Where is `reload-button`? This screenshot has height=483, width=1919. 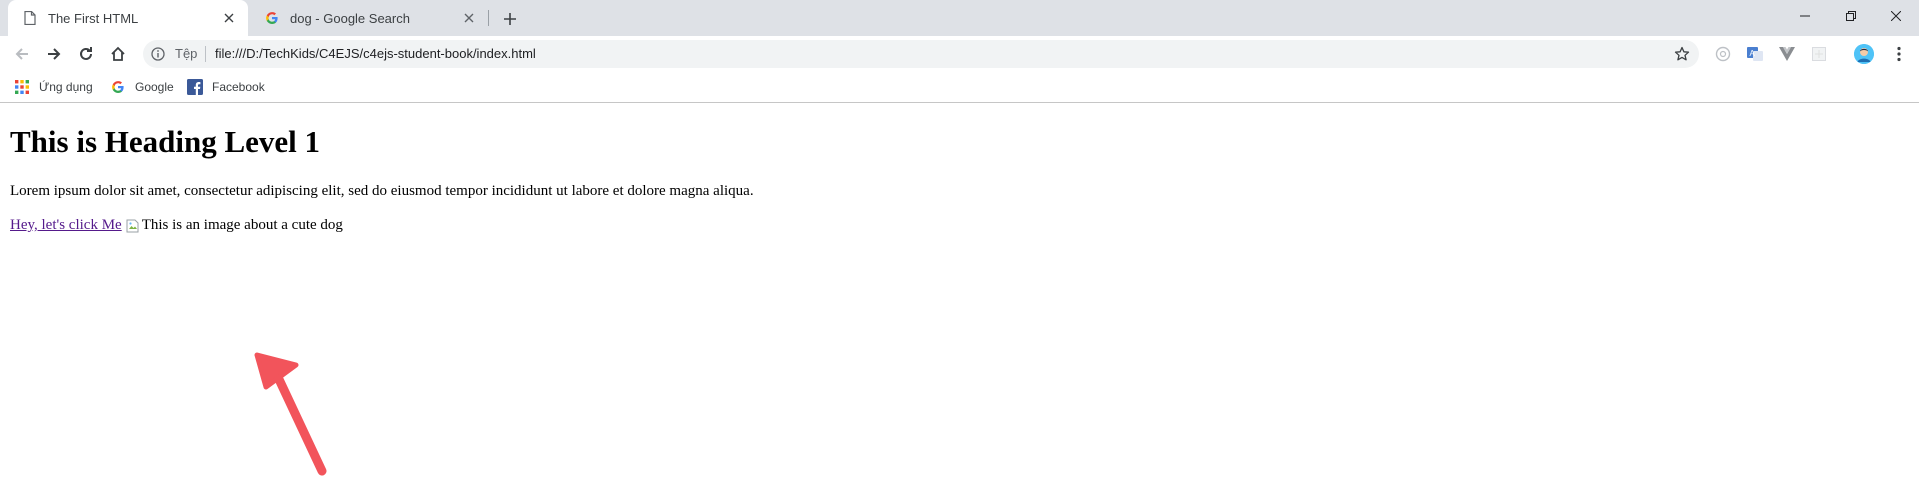 reload-button is located at coordinates (86, 54).